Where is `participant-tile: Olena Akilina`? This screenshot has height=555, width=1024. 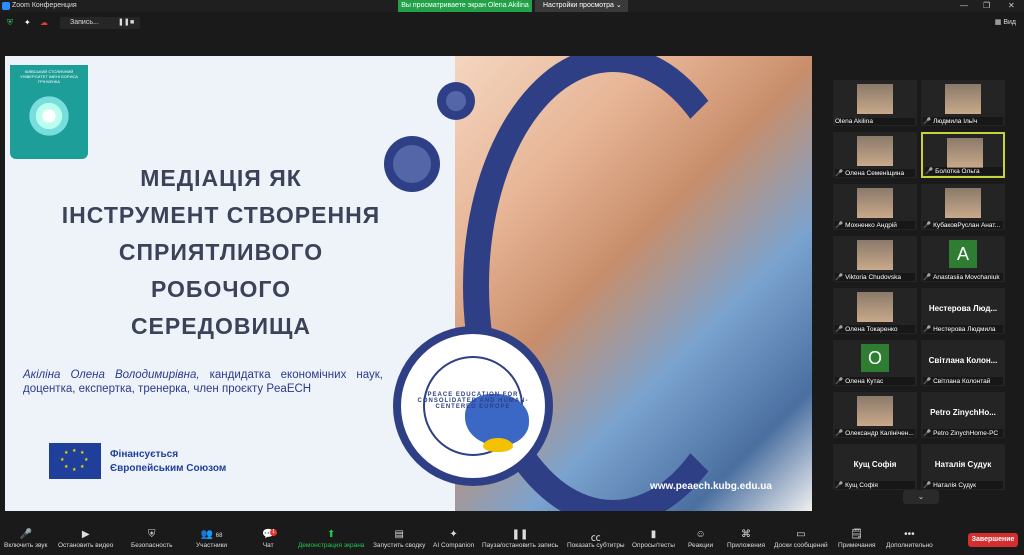 participant-tile: Olena Akilina is located at coordinates (875, 103).